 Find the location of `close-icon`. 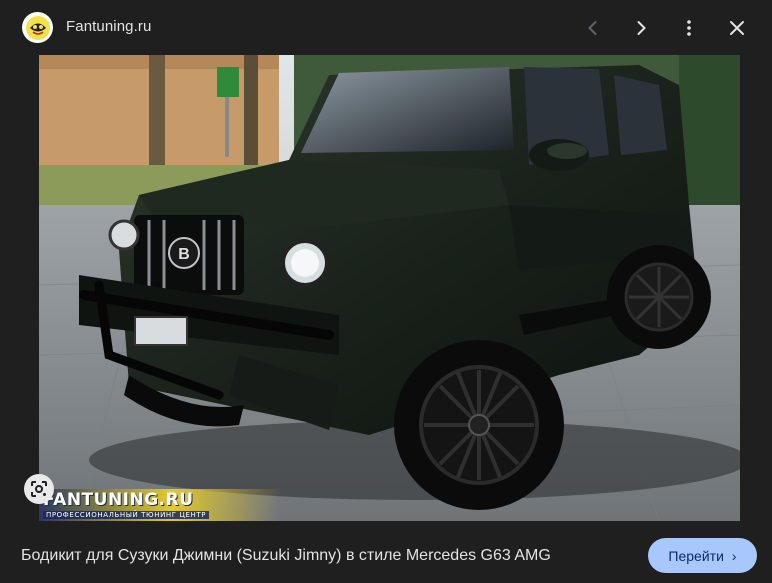

close-icon is located at coordinates (737, 28).